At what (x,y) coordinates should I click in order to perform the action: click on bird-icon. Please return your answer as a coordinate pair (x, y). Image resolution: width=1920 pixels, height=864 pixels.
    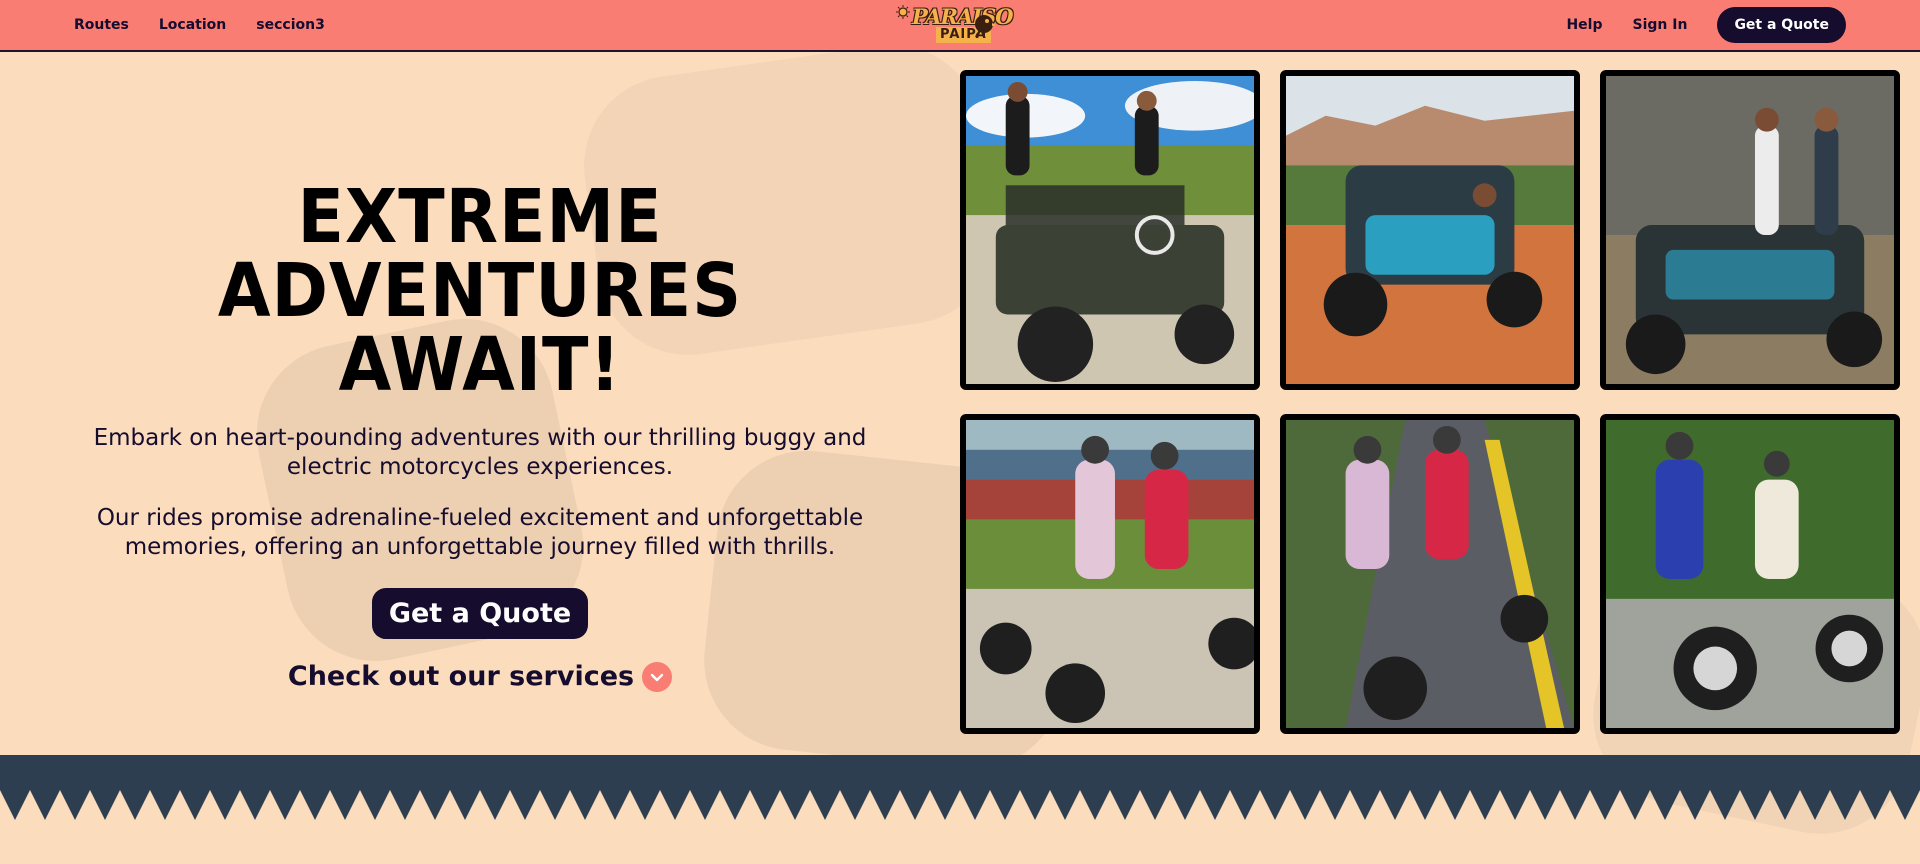
    Looking at the image, I should click on (985, 26).